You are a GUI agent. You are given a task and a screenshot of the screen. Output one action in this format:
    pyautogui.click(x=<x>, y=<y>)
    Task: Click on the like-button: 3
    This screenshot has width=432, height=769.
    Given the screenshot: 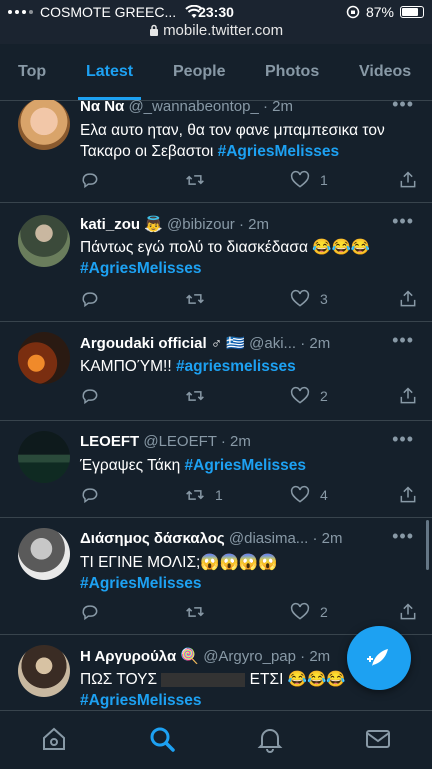 What is the action you would take?
    pyautogui.click(x=309, y=299)
    